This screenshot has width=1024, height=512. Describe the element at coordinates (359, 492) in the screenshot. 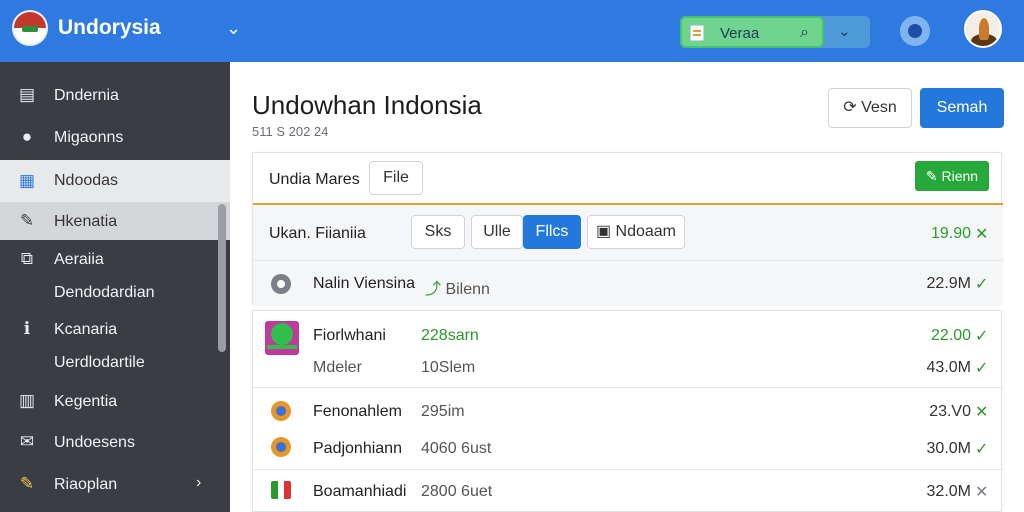

I see `list-item-name: Boamanhiadi` at that location.